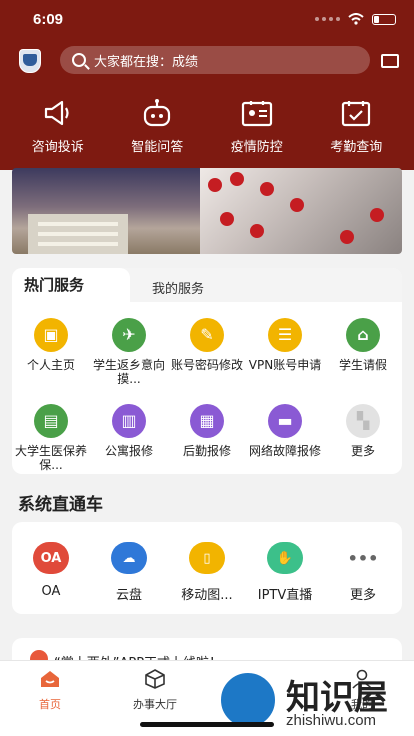 This screenshot has height=736, width=414. I want to click on tab-service-hall: 办事大厅, so click(155, 690).